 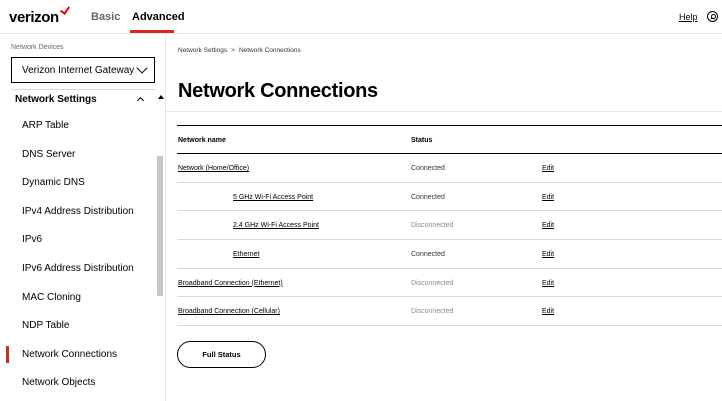 What do you see at coordinates (202, 50) in the screenshot?
I see `breadcrumb-network-settings: Network Settings` at bounding box center [202, 50].